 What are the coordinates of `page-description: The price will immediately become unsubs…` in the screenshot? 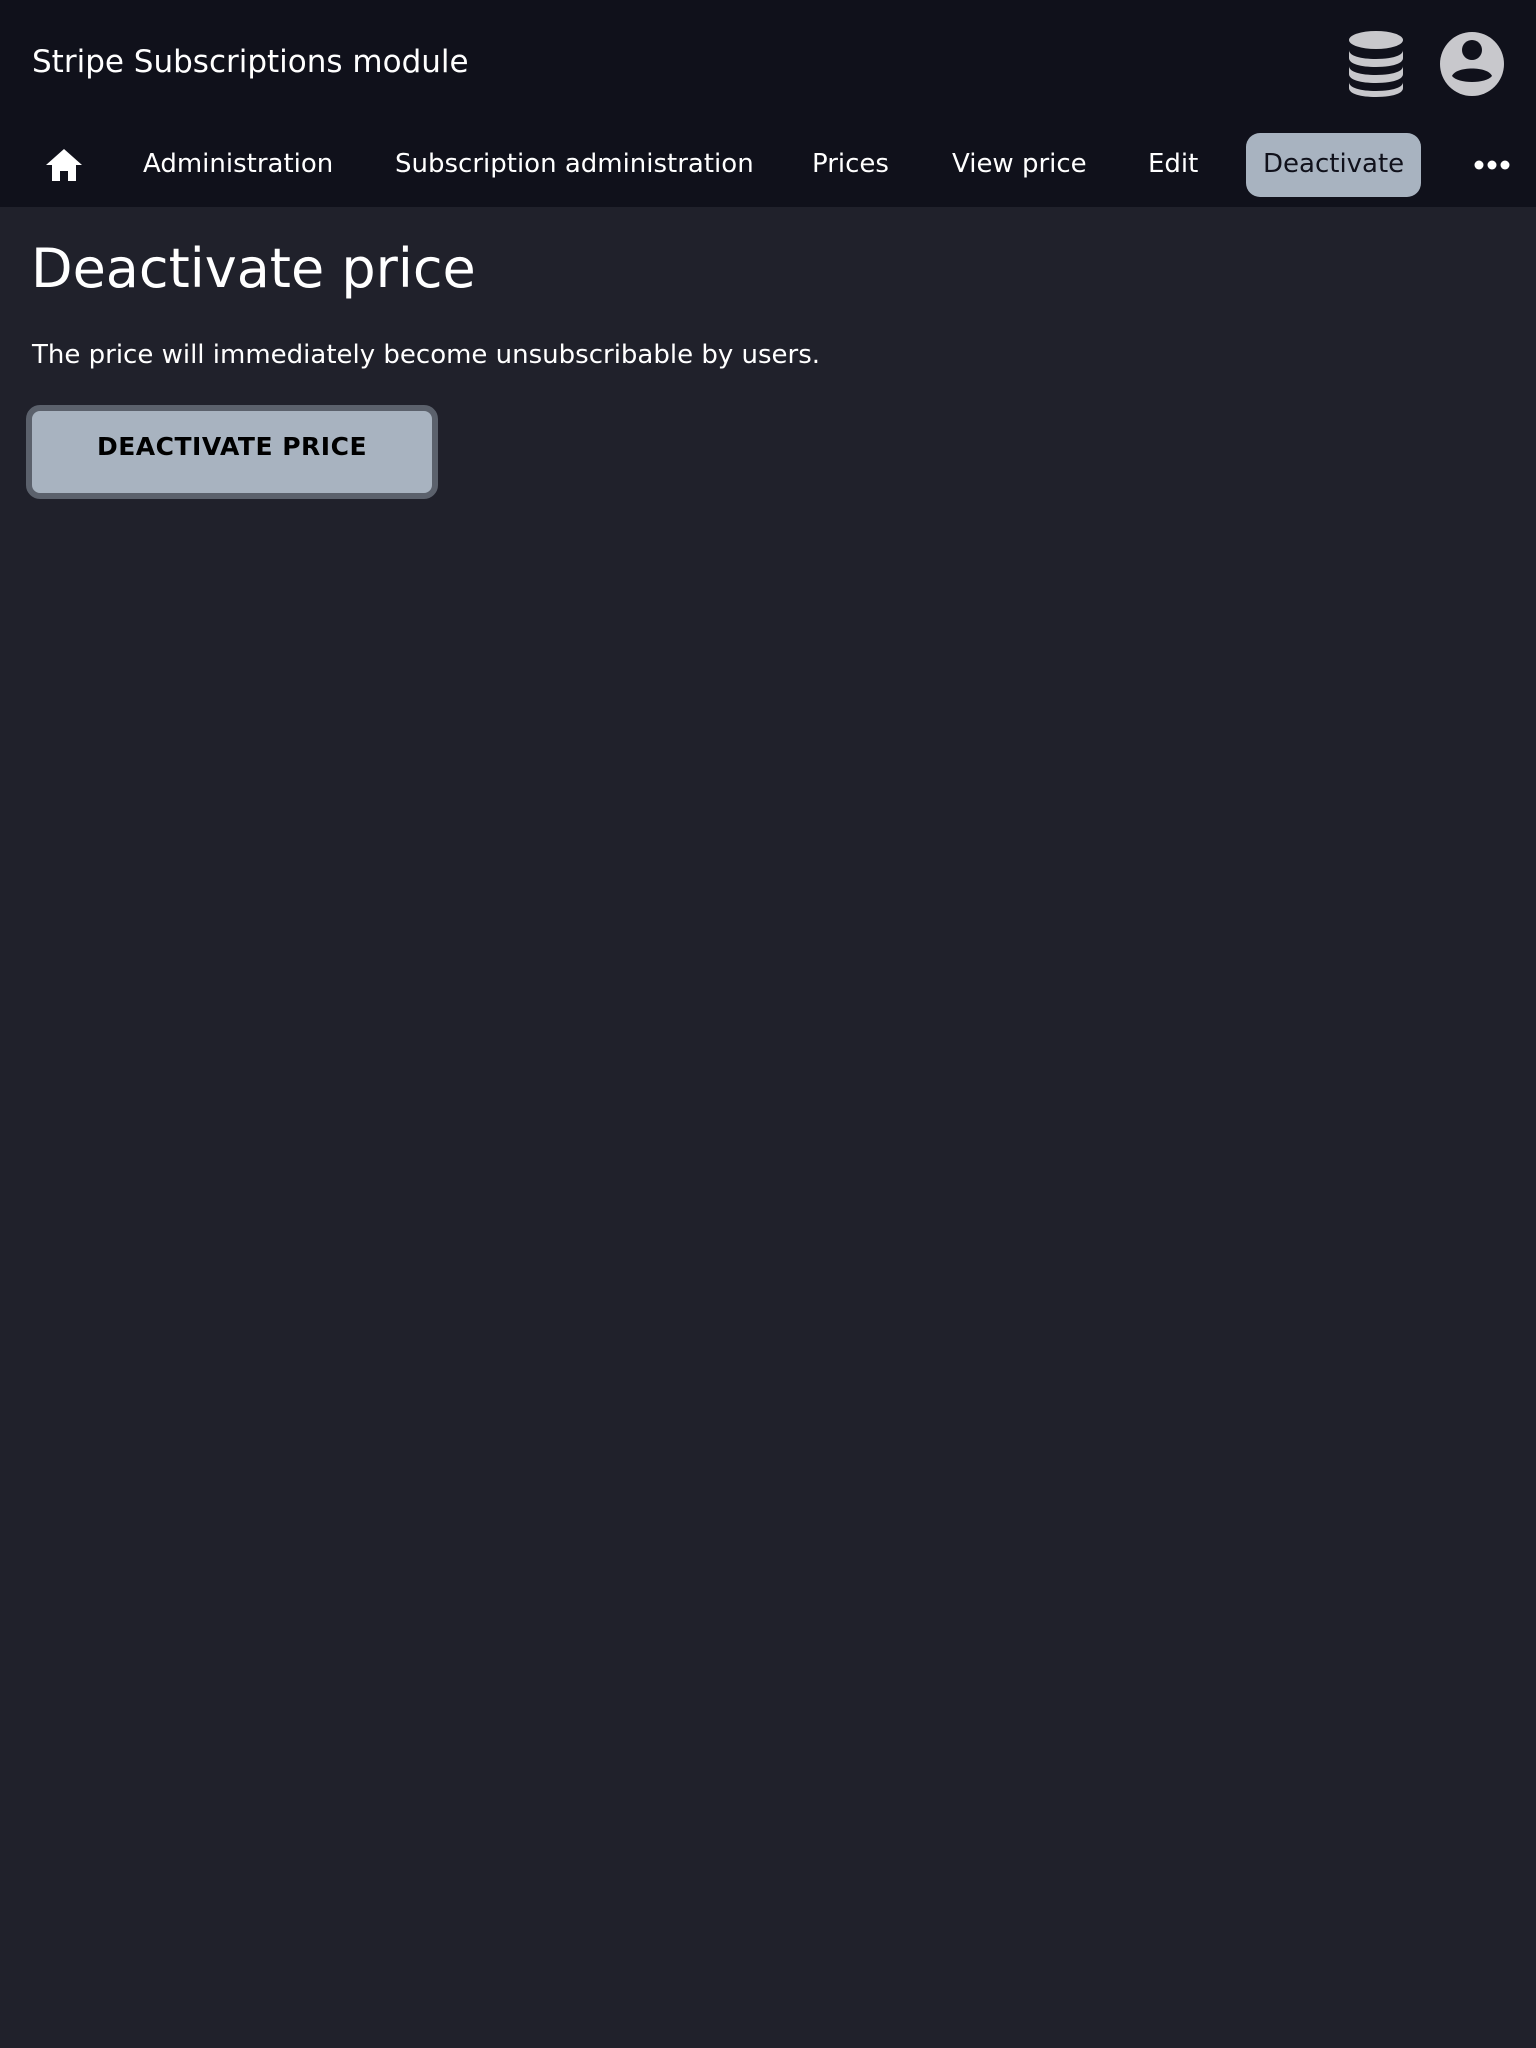 It's located at (426, 355).